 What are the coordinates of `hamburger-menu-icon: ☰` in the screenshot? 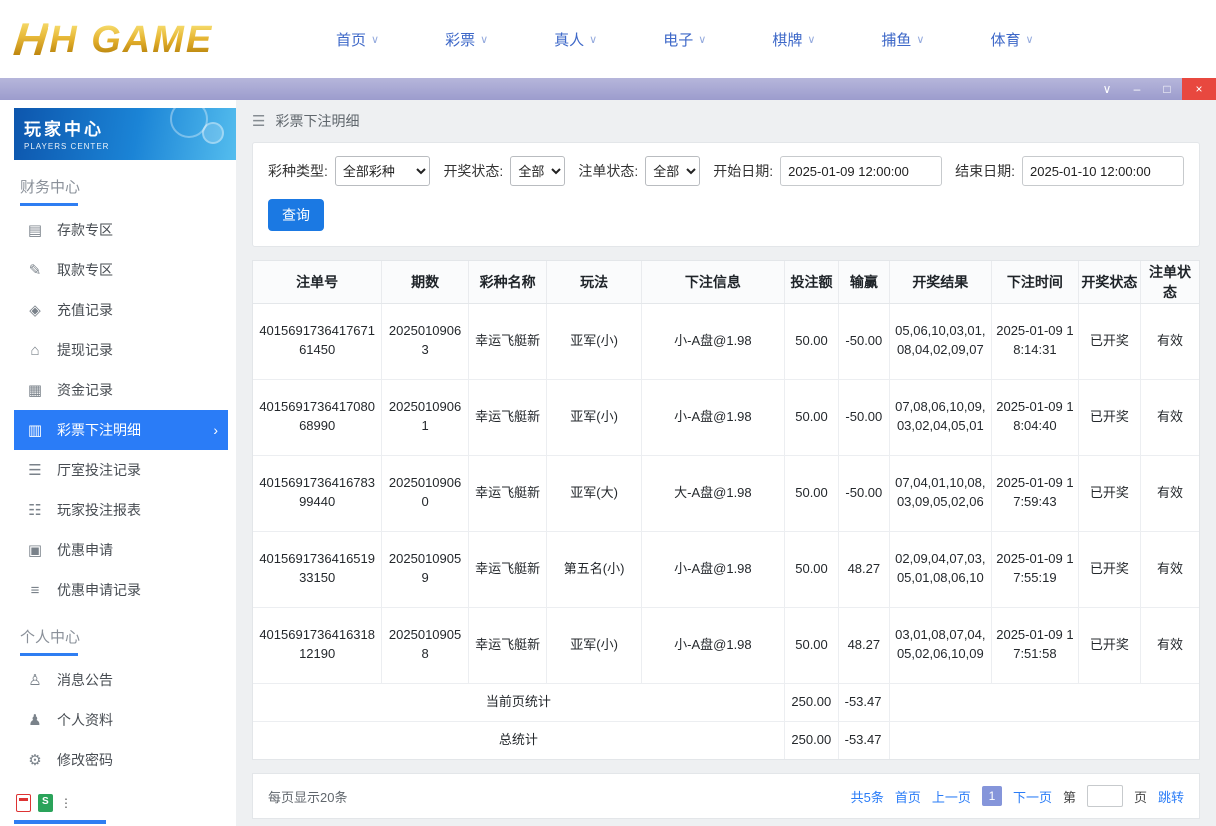 It's located at (258, 121).